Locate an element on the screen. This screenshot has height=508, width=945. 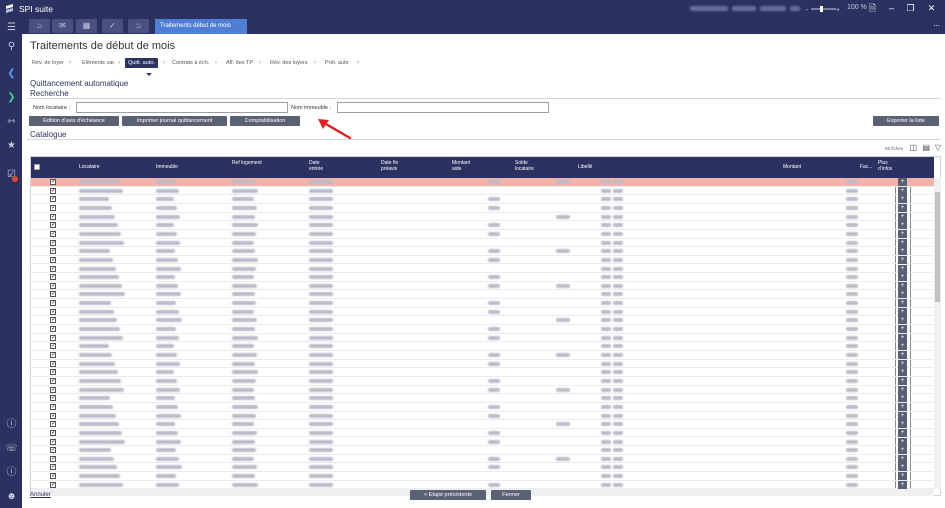
columns-icon: ◫ is located at coordinates (913, 147).